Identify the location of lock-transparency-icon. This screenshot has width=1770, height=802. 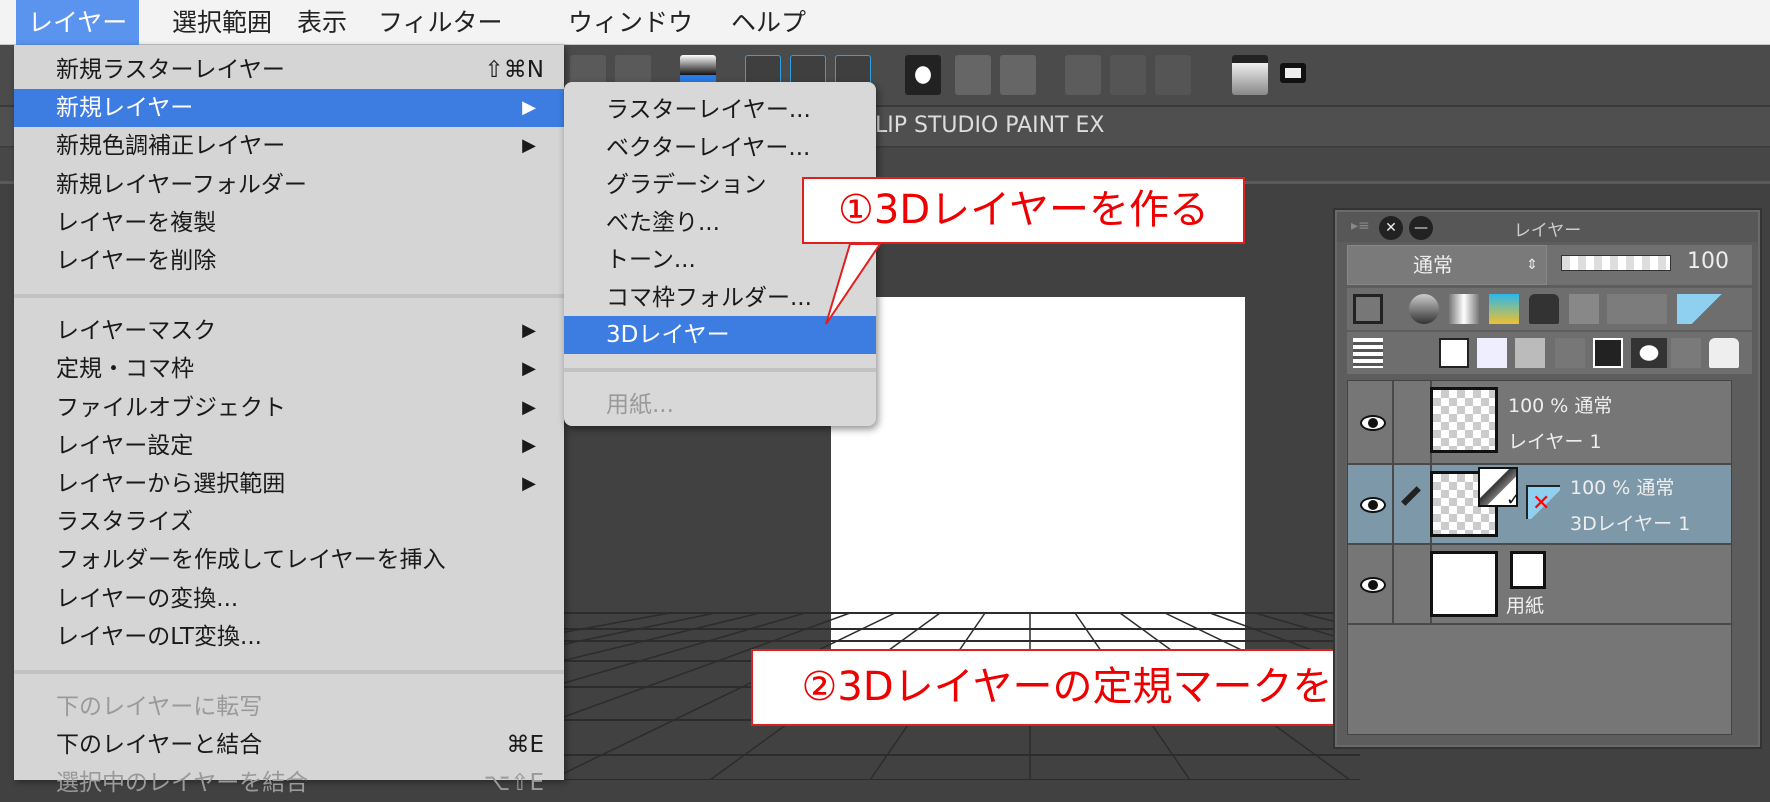
(1584, 309).